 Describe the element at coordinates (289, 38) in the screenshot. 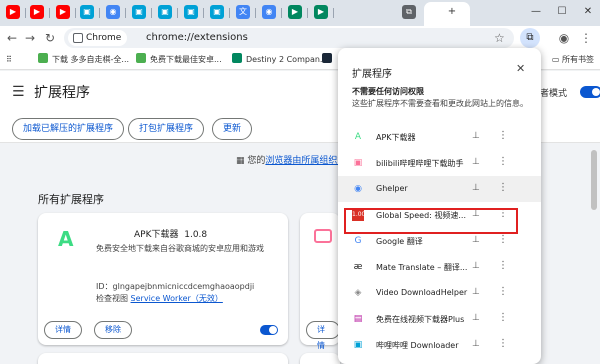

I see `address-bar: Chrome chrome://extensions ☆` at that location.